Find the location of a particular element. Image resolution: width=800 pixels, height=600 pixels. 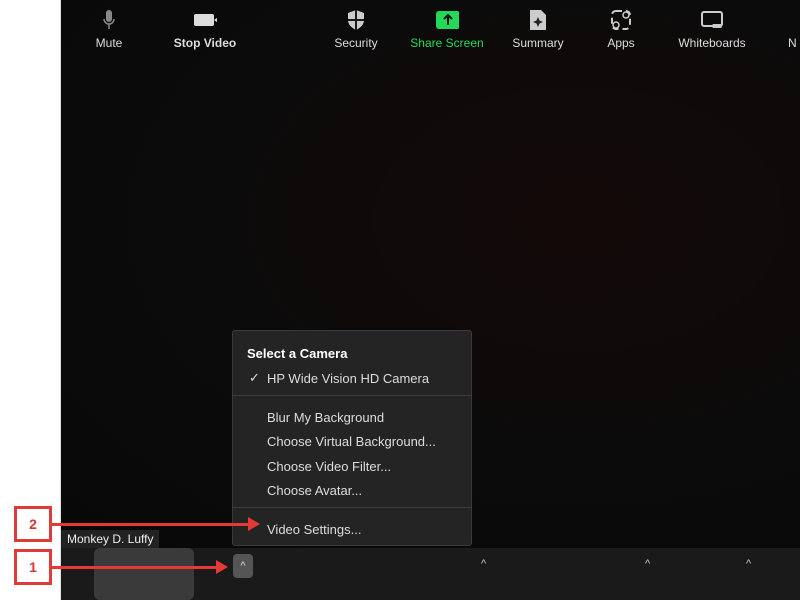

apps-icon is located at coordinates (621, 20).